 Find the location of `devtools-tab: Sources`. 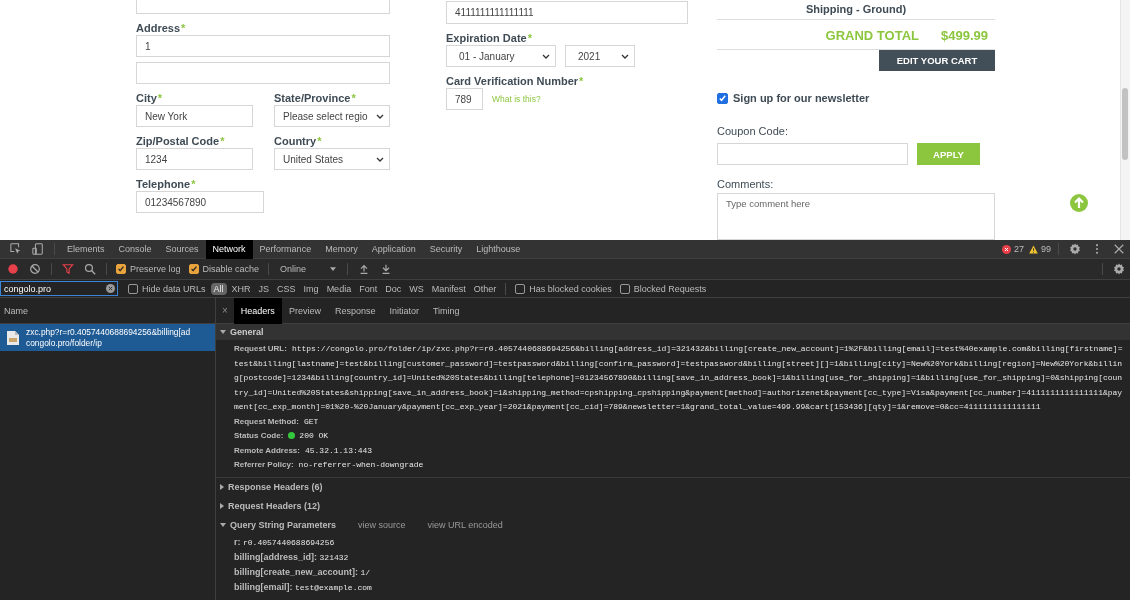

devtools-tab: Sources is located at coordinates (182, 249).